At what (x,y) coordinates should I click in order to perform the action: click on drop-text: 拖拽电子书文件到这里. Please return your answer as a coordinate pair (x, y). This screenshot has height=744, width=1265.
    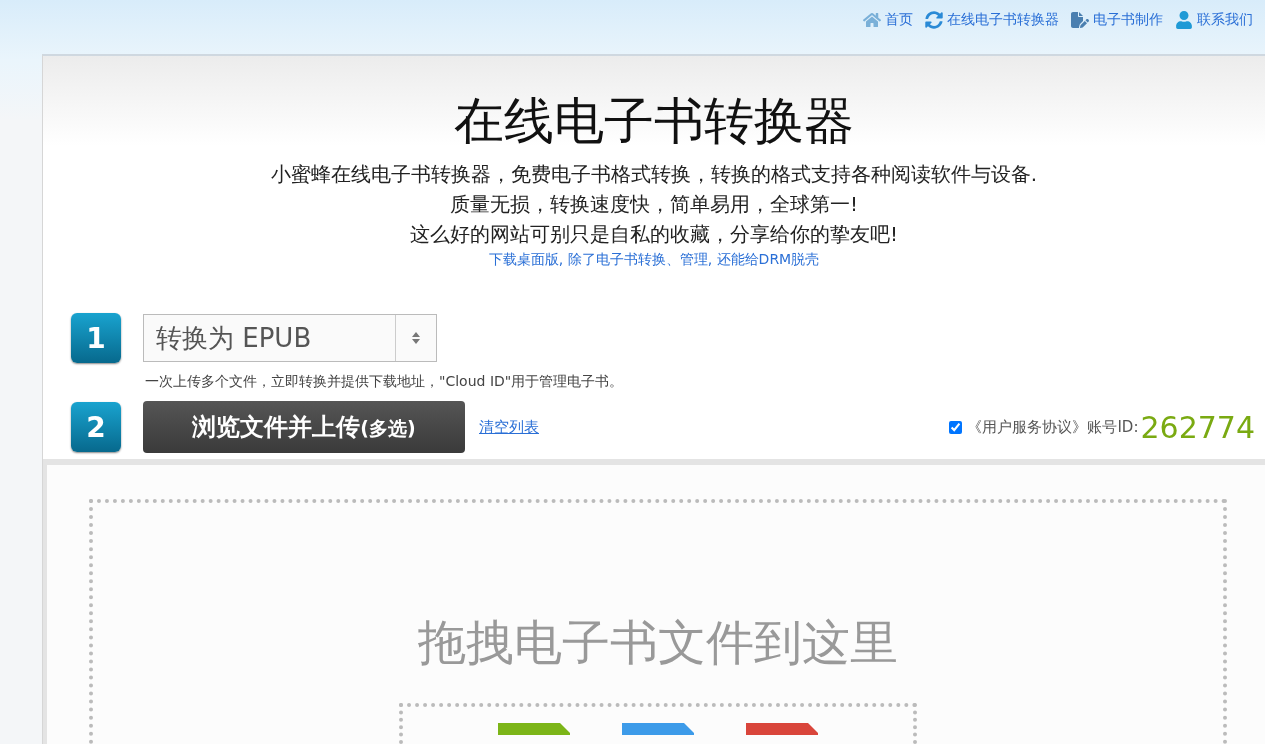
    Looking at the image, I should click on (658, 642).